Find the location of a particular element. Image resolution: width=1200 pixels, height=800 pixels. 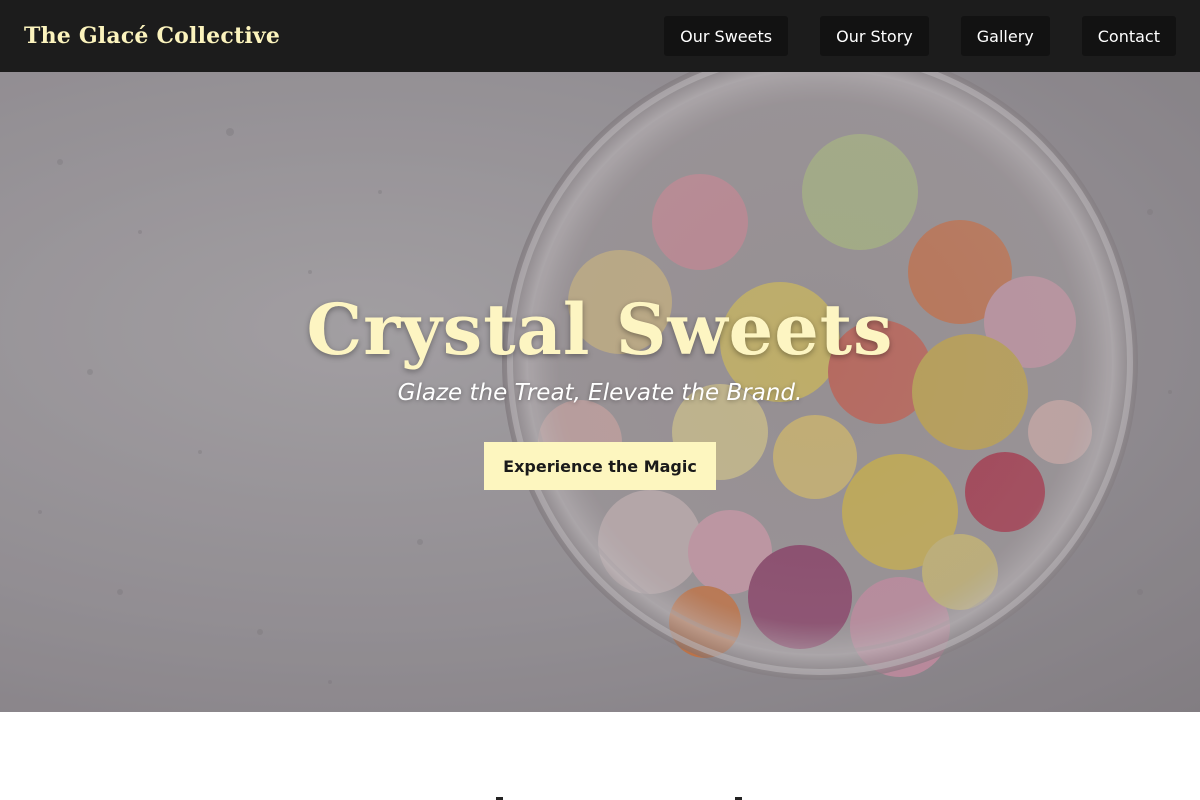

next-section-heading-fragment is located at coordinates (619, 798).